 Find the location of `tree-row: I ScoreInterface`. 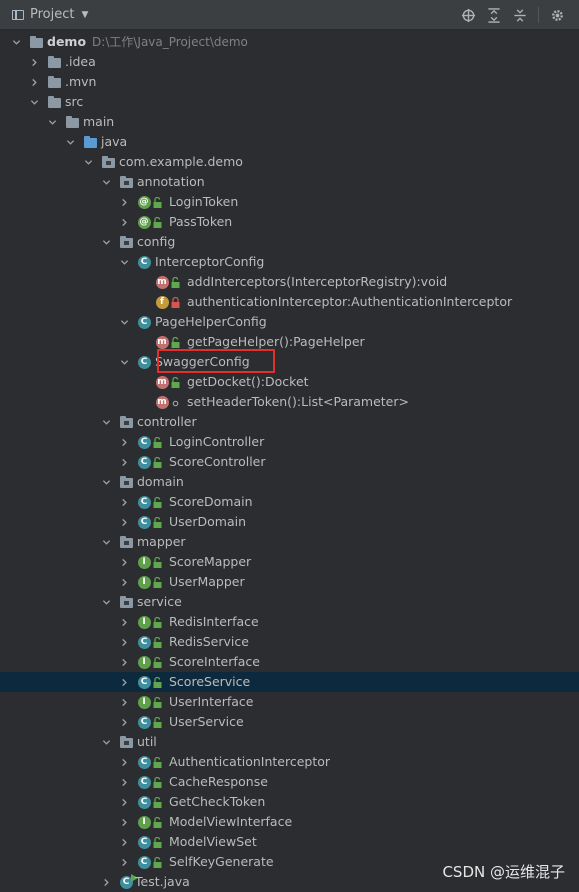

tree-row: I ScoreInterface is located at coordinates (289, 662).